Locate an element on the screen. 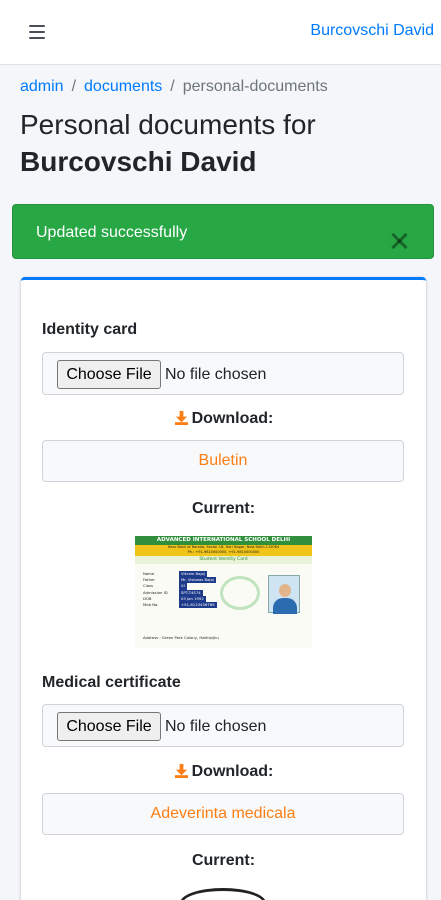  breadcrumb-admin: admin is located at coordinates (42, 86).